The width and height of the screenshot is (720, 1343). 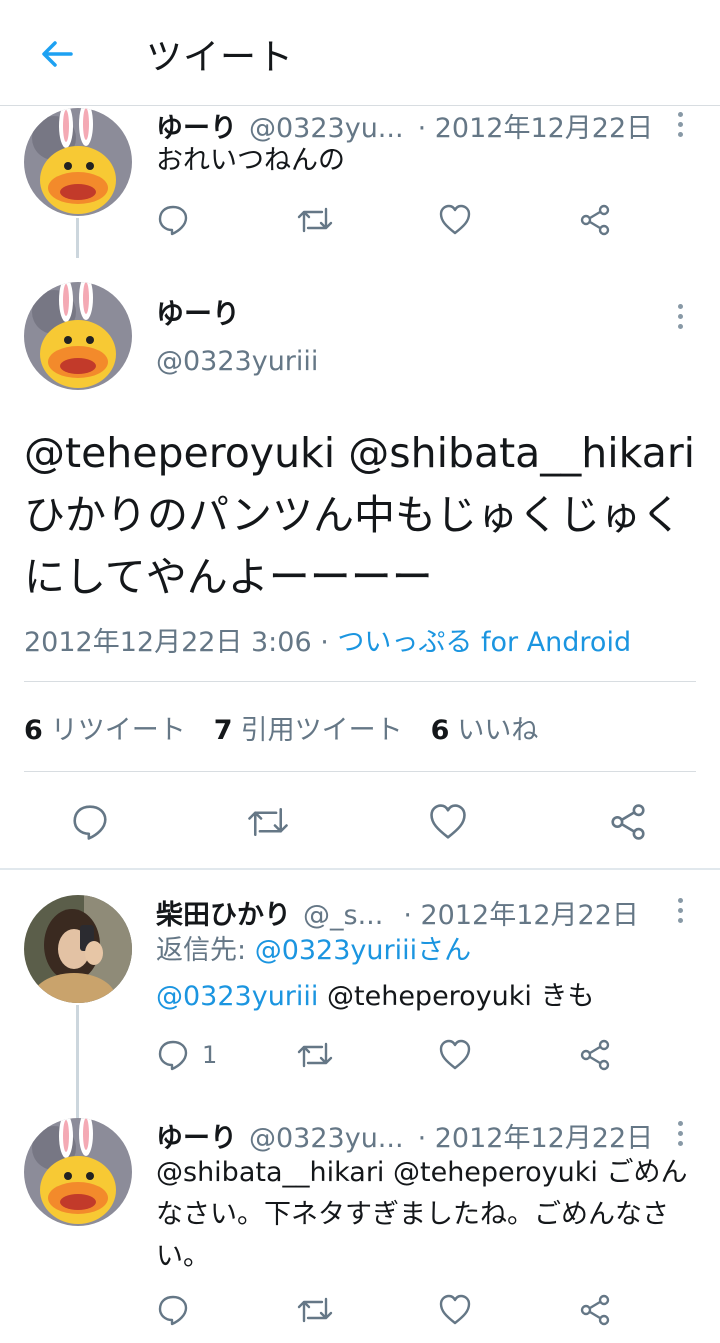 I want to click on likes-stat: 6 いいね, so click(x=485, y=727).